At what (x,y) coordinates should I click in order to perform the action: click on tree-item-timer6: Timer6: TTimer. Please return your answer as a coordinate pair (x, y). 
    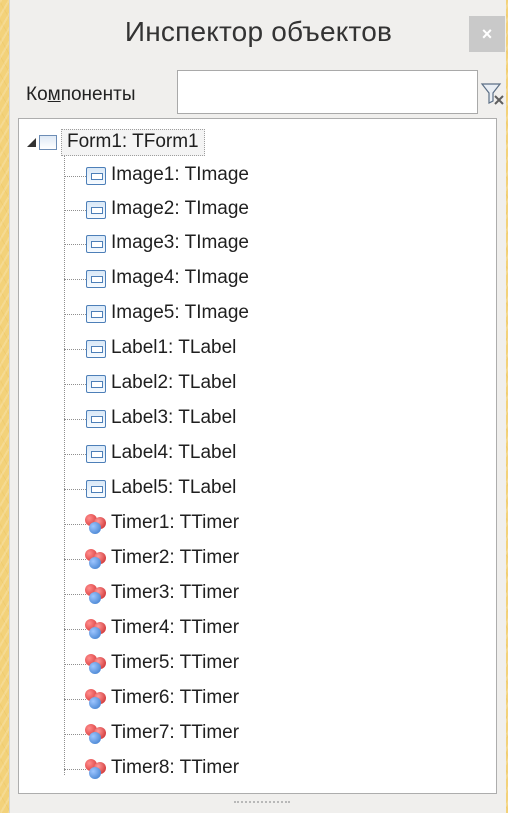
    Looking at the image, I should click on (219, 699).